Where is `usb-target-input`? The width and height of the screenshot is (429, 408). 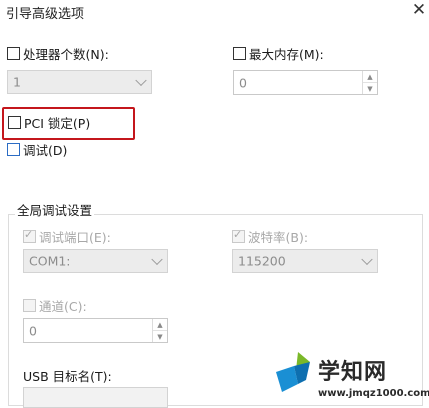 usb-target-input is located at coordinates (95, 397).